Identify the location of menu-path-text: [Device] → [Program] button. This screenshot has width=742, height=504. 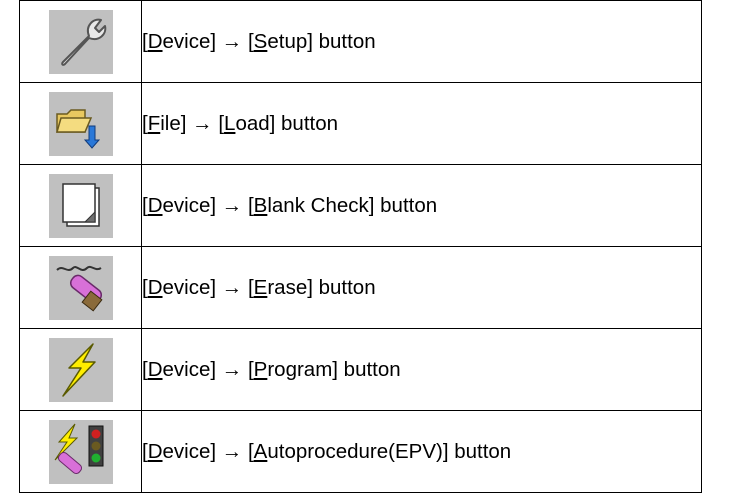
(421, 369).